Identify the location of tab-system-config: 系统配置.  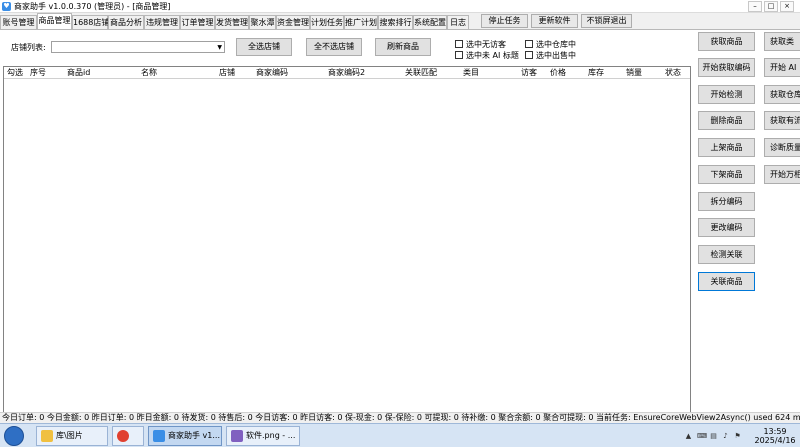
(430, 22).